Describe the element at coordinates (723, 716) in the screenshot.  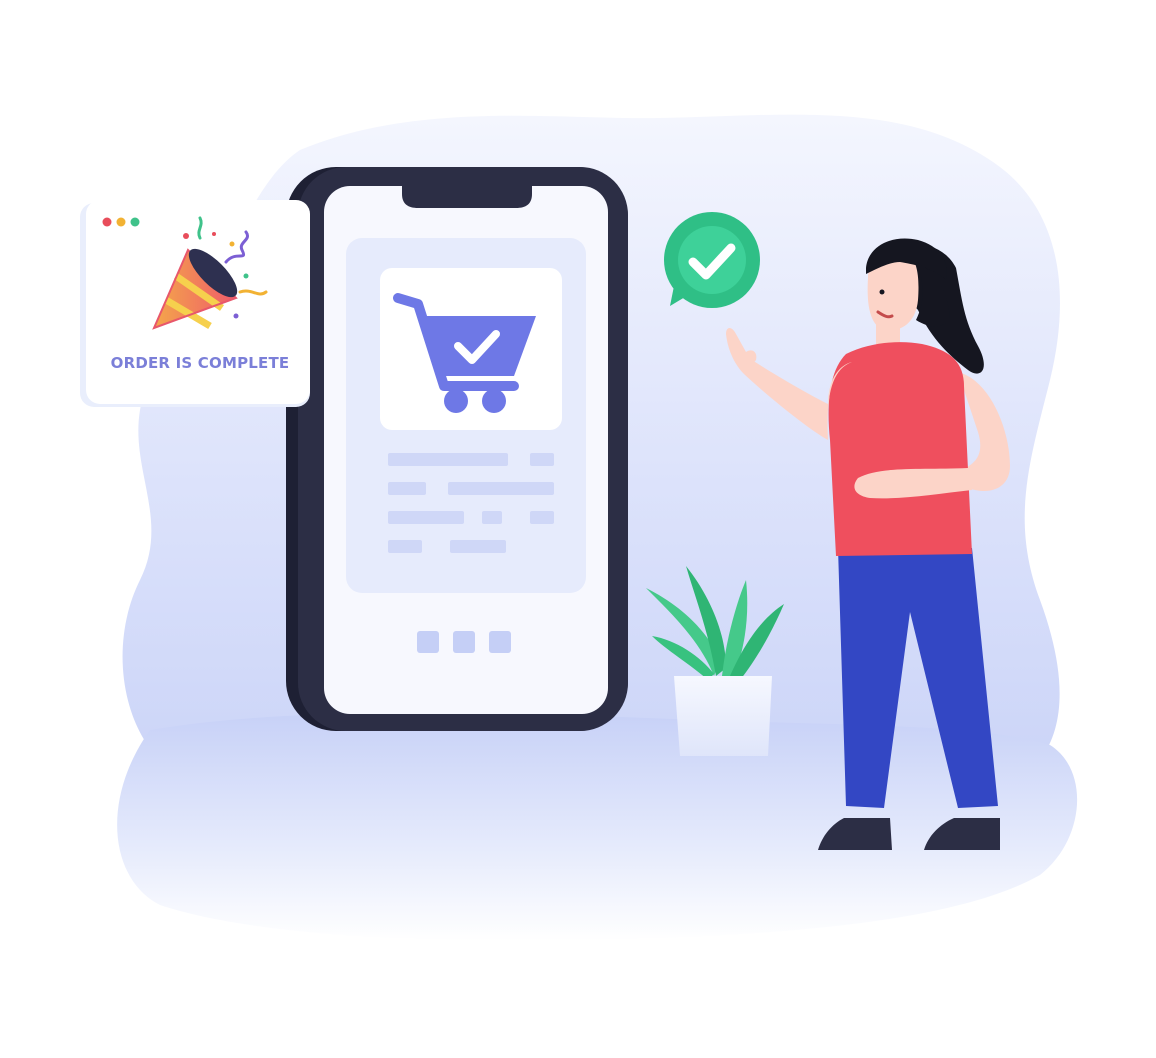
I see `plant-pot` at that location.